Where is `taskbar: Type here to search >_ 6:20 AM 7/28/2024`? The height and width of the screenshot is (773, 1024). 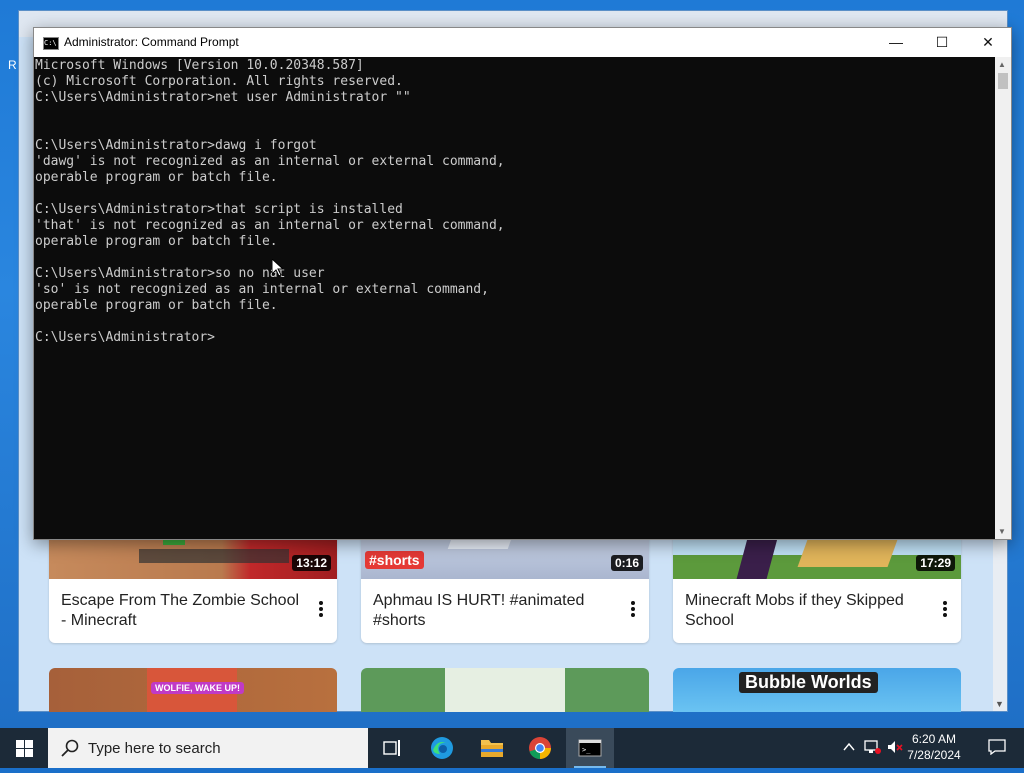 taskbar: Type here to search >_ 6:20 AM 7/28/2024 is located at coordinates (512, 748).